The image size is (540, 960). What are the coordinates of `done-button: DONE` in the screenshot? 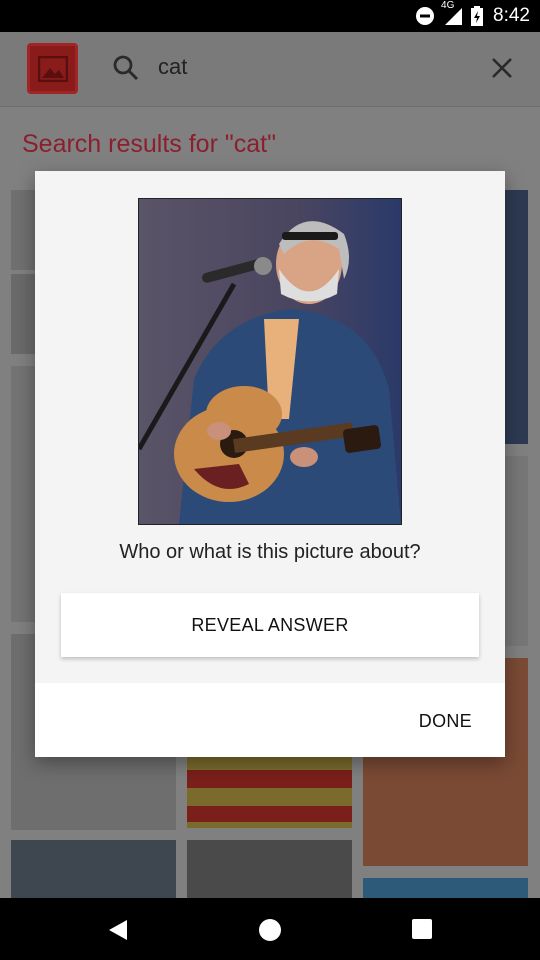 It's located at (445, 721).